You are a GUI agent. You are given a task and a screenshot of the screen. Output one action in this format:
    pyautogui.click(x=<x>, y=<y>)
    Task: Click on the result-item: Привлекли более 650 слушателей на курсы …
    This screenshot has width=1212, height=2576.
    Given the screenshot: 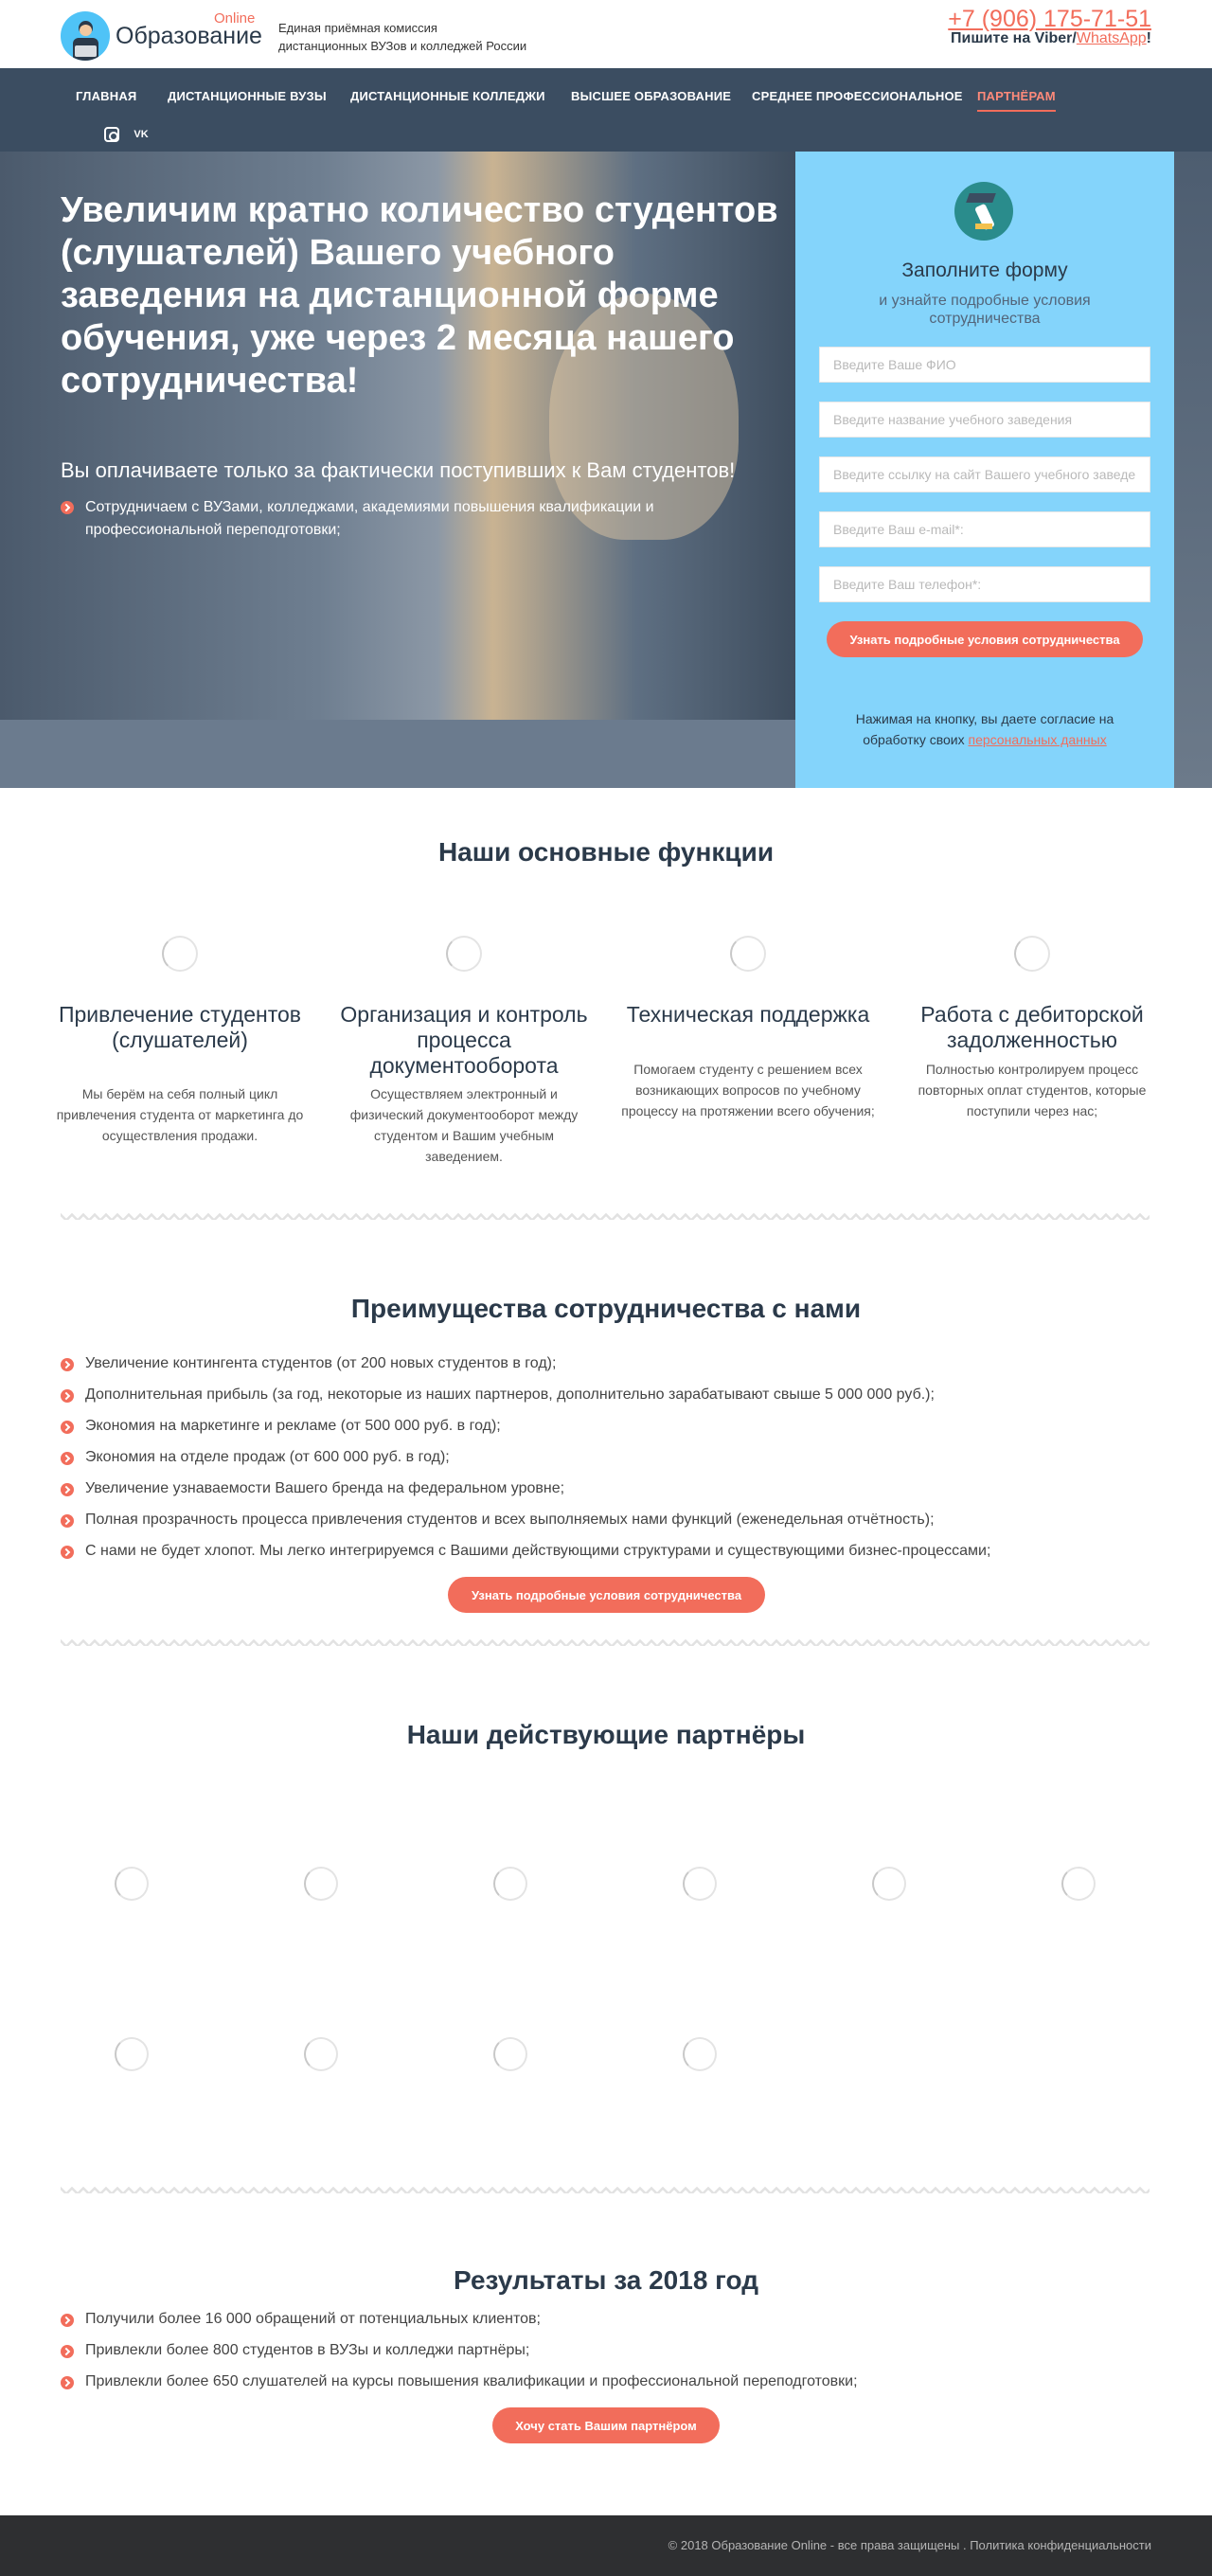 What is the action you would take?
    pyautogui.click(x=471, y=2381)
    